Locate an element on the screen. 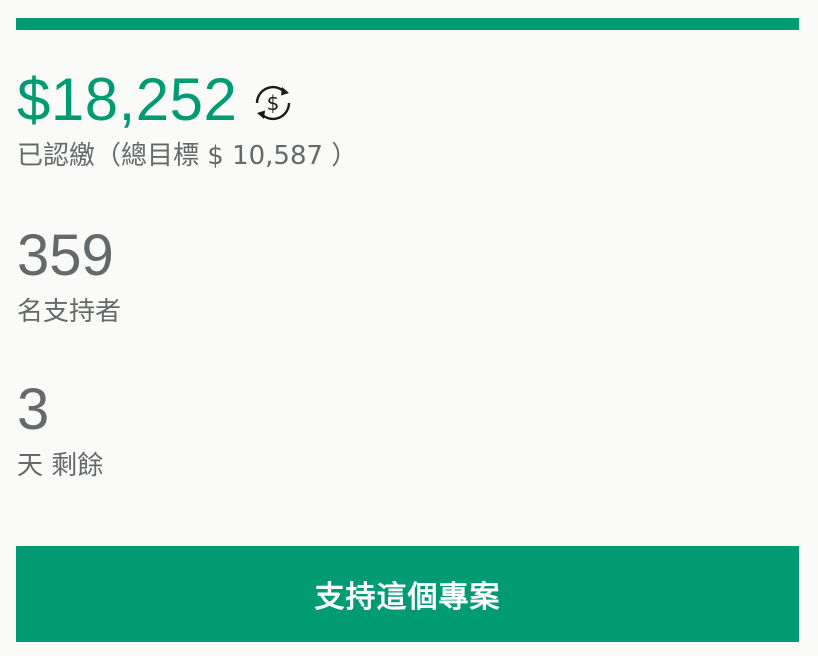 Image resolution: width=818 pixels, height=656 pixels. back-this-project-button: 支持這個專案 is located at coordinates (407, 594).